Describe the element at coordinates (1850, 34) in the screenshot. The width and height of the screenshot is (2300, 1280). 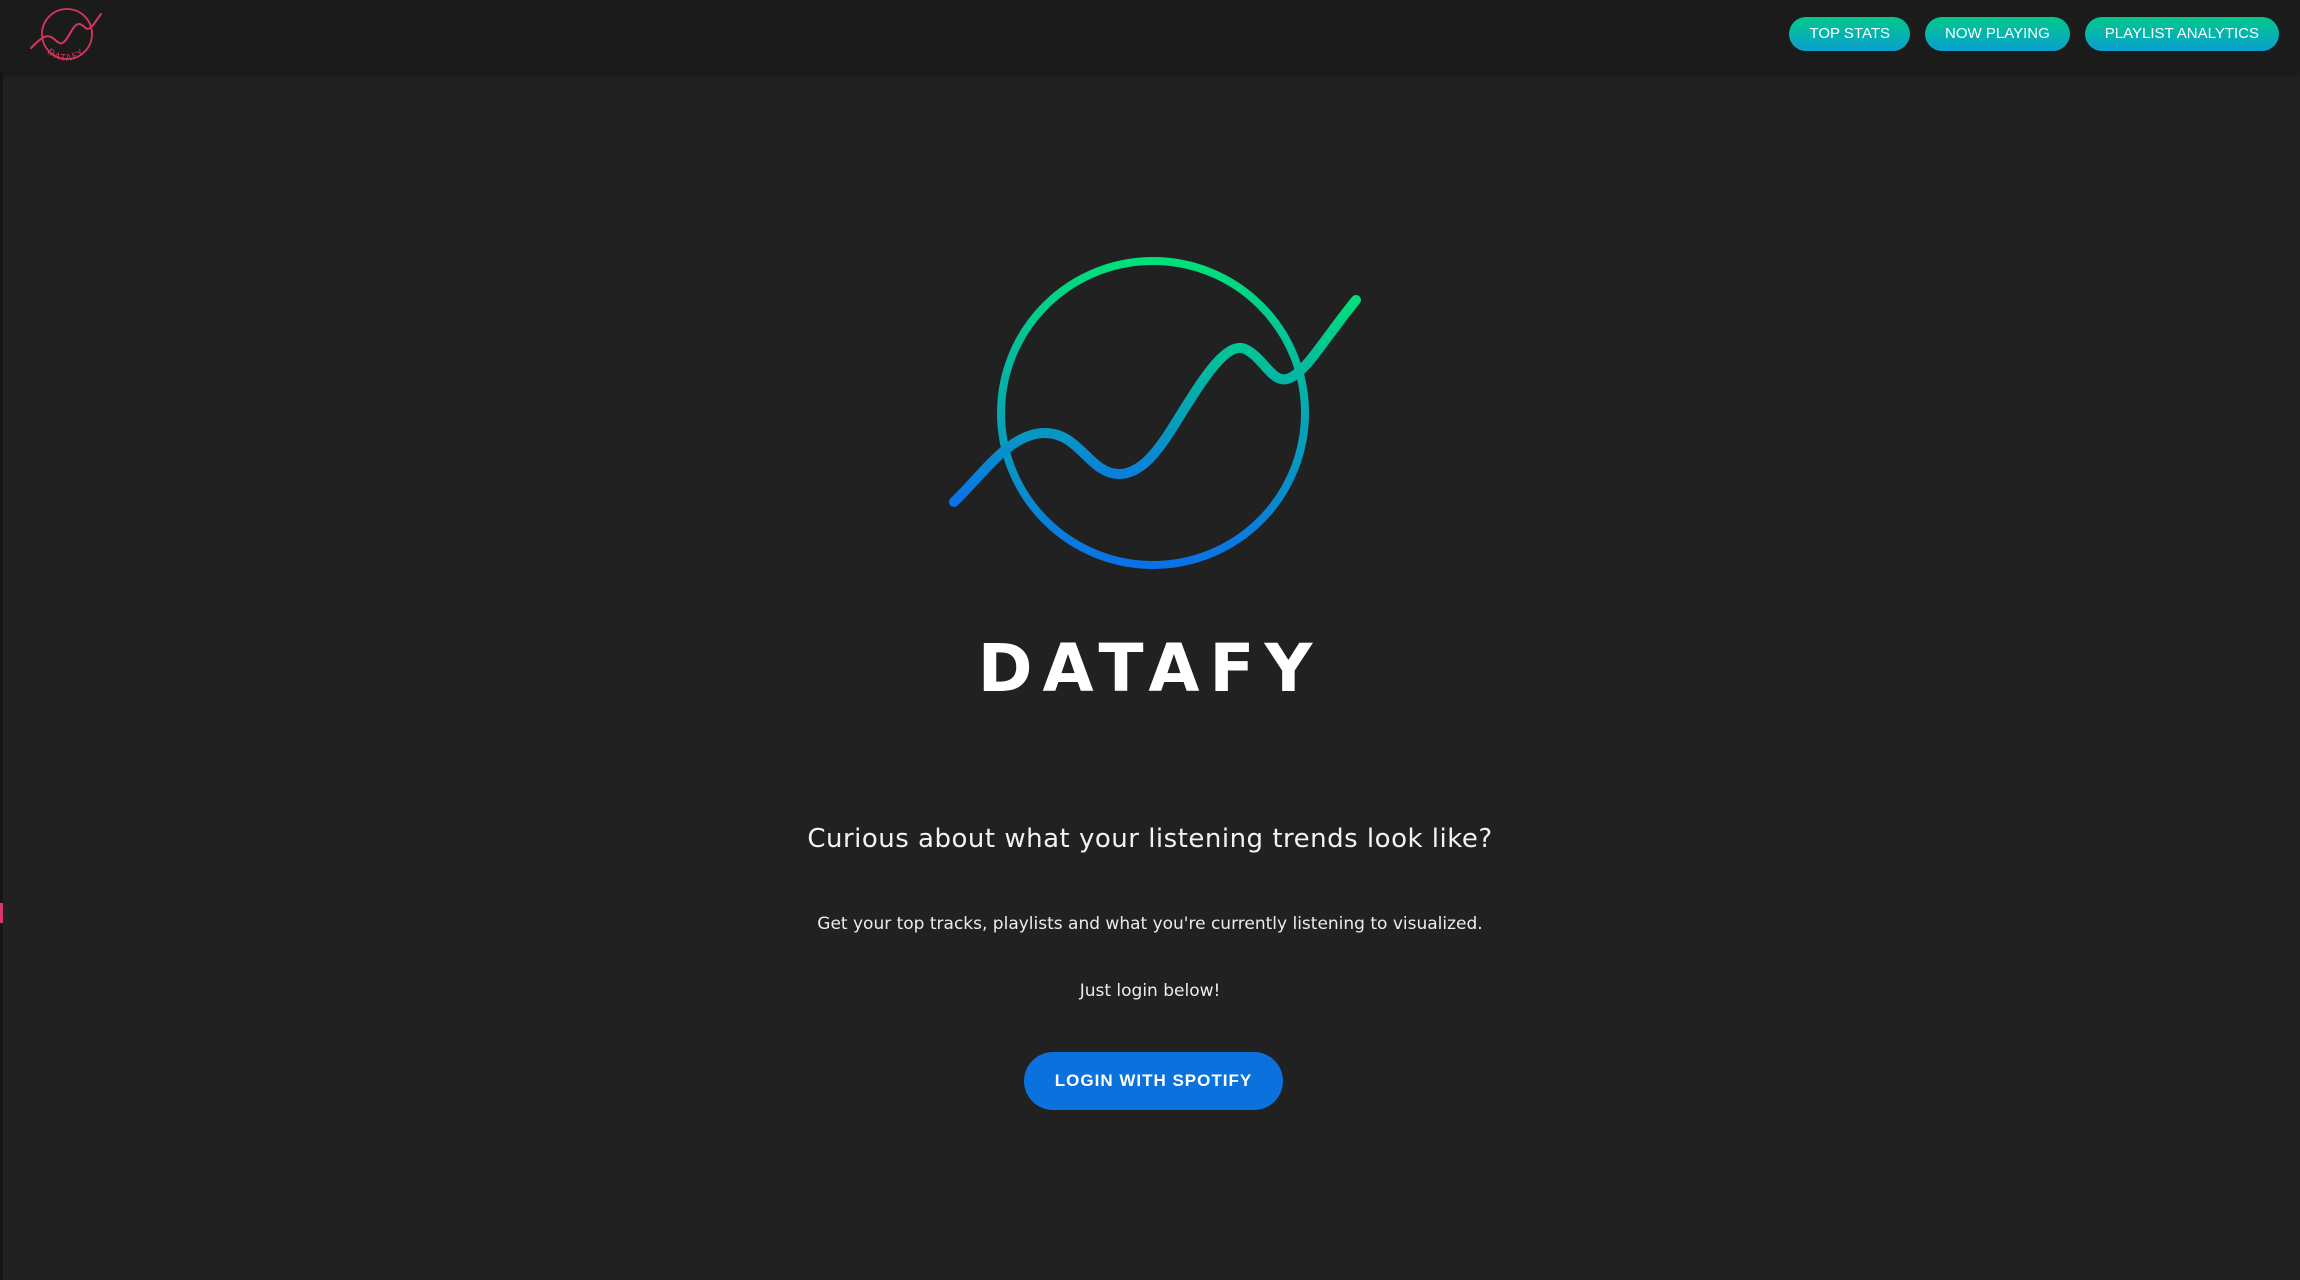
I see `nav-top-stats-button: TOP STATS` at that location.